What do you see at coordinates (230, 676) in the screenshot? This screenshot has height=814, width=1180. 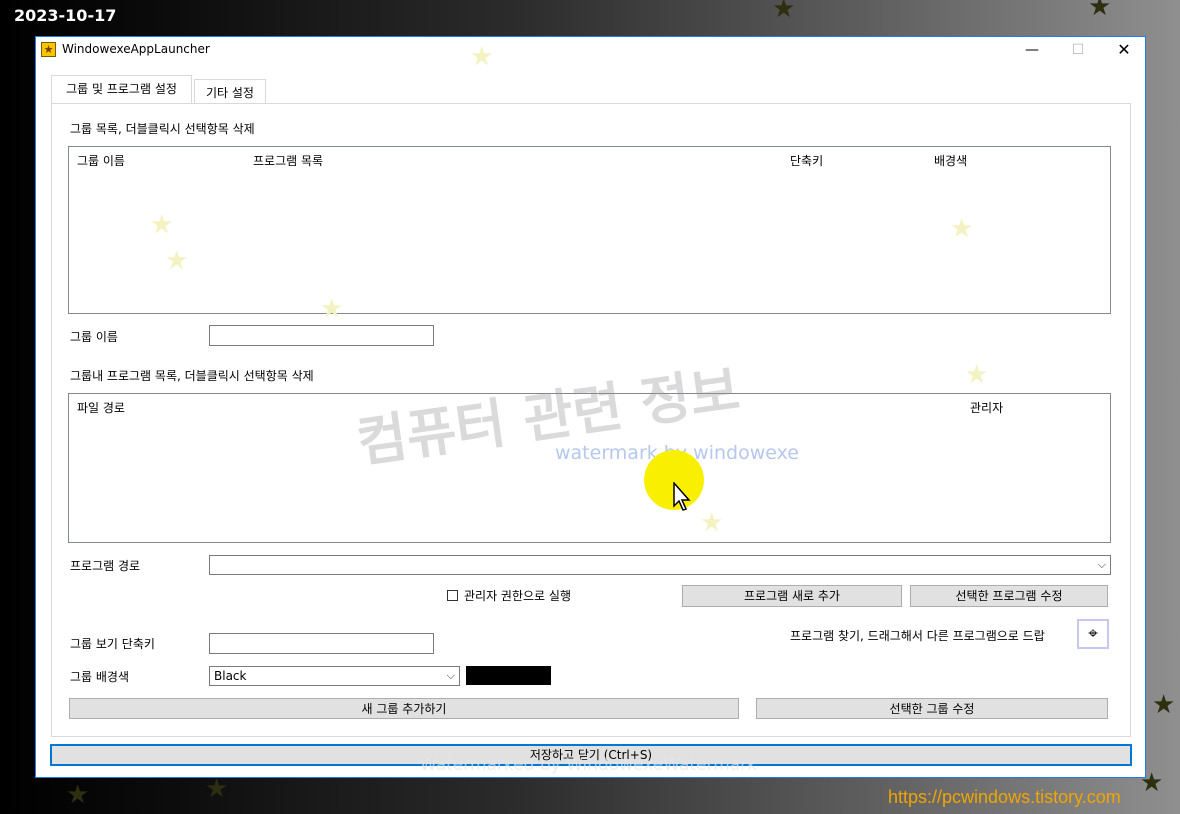 I see `background-color-value: Black` at bounding box center [230, 676].